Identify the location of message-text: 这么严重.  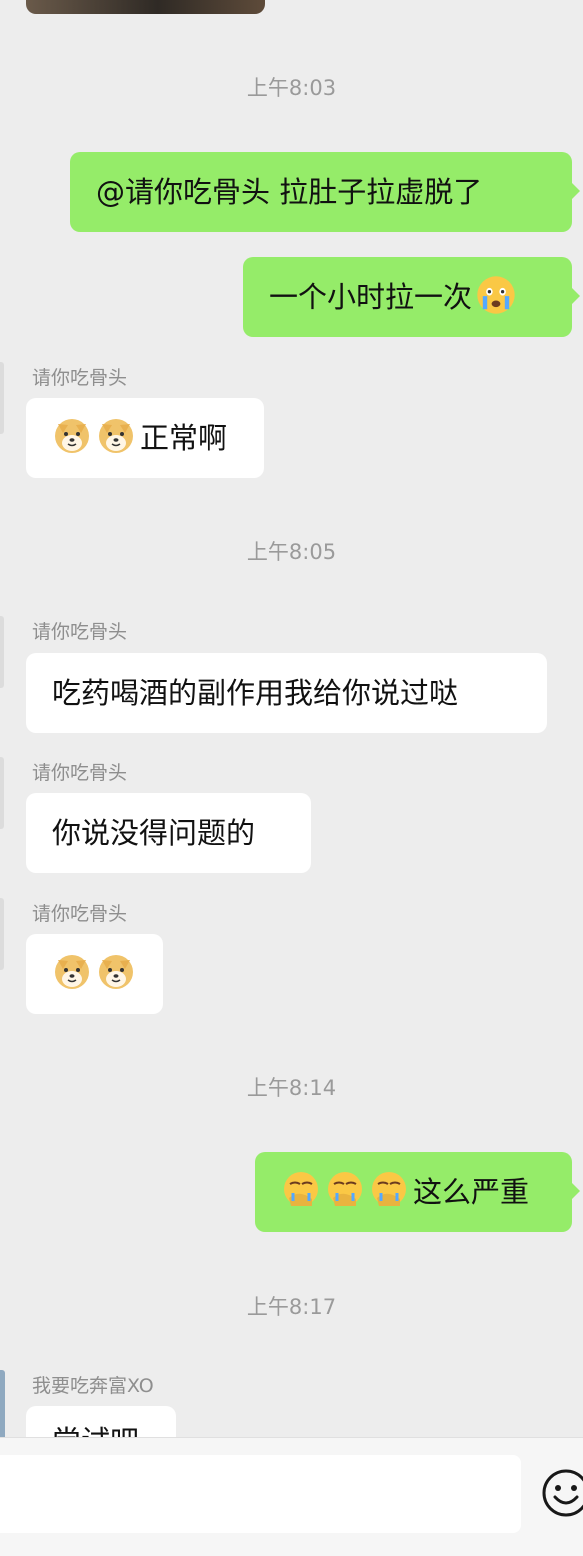
(471, 1192).